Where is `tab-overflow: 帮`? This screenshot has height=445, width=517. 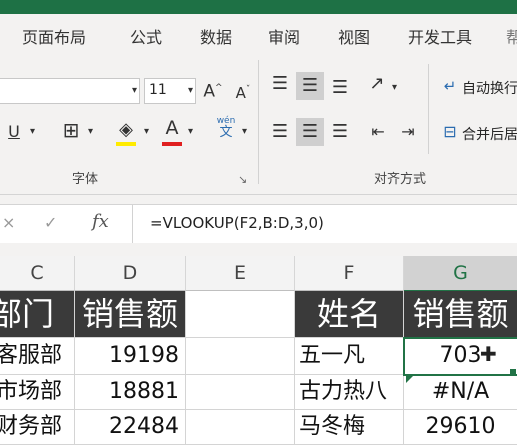 tab-overflow: 帮 is located at coordinates (511, 36).